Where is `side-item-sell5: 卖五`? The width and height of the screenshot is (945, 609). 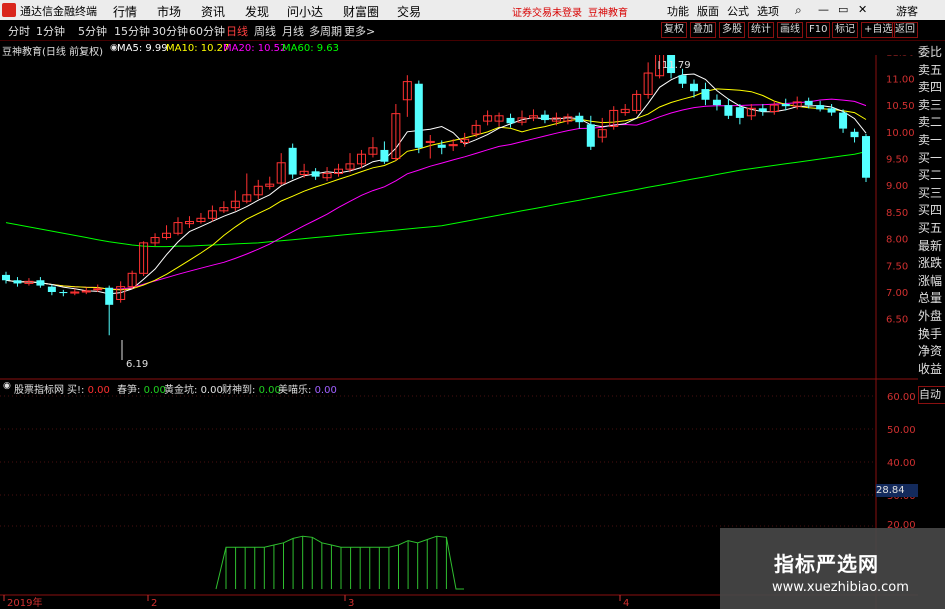
side-item-sell5: 卖五 is located at coordinates (931, 71).